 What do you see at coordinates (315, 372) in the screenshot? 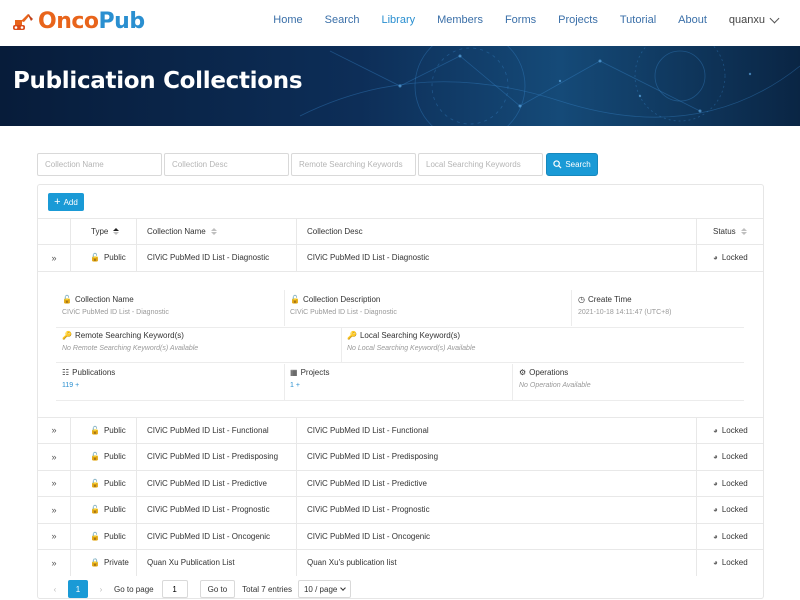
I see `detail-label: Projects` at bounding box center [315, 372].